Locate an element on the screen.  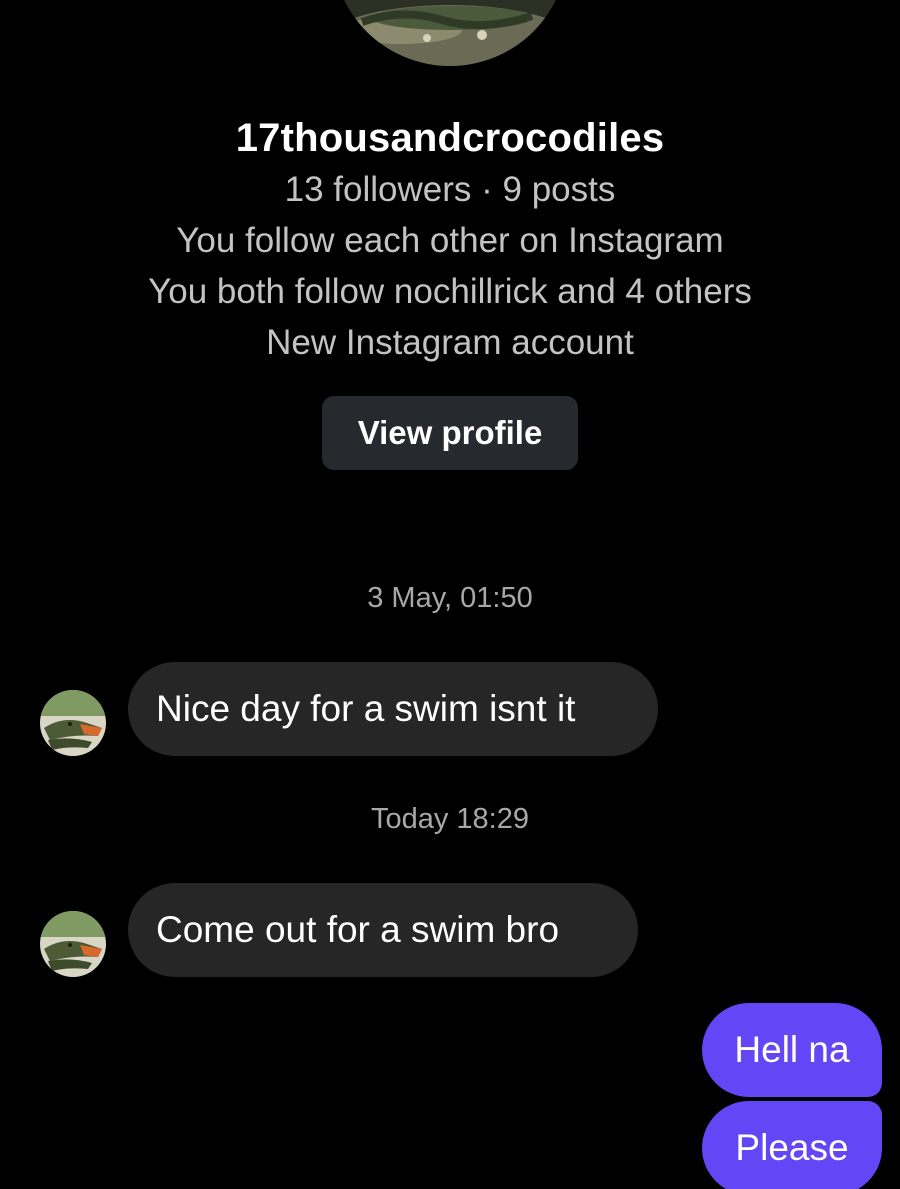
outgoing-message-bubble: Hell na is located at coordinates (792, 1050).